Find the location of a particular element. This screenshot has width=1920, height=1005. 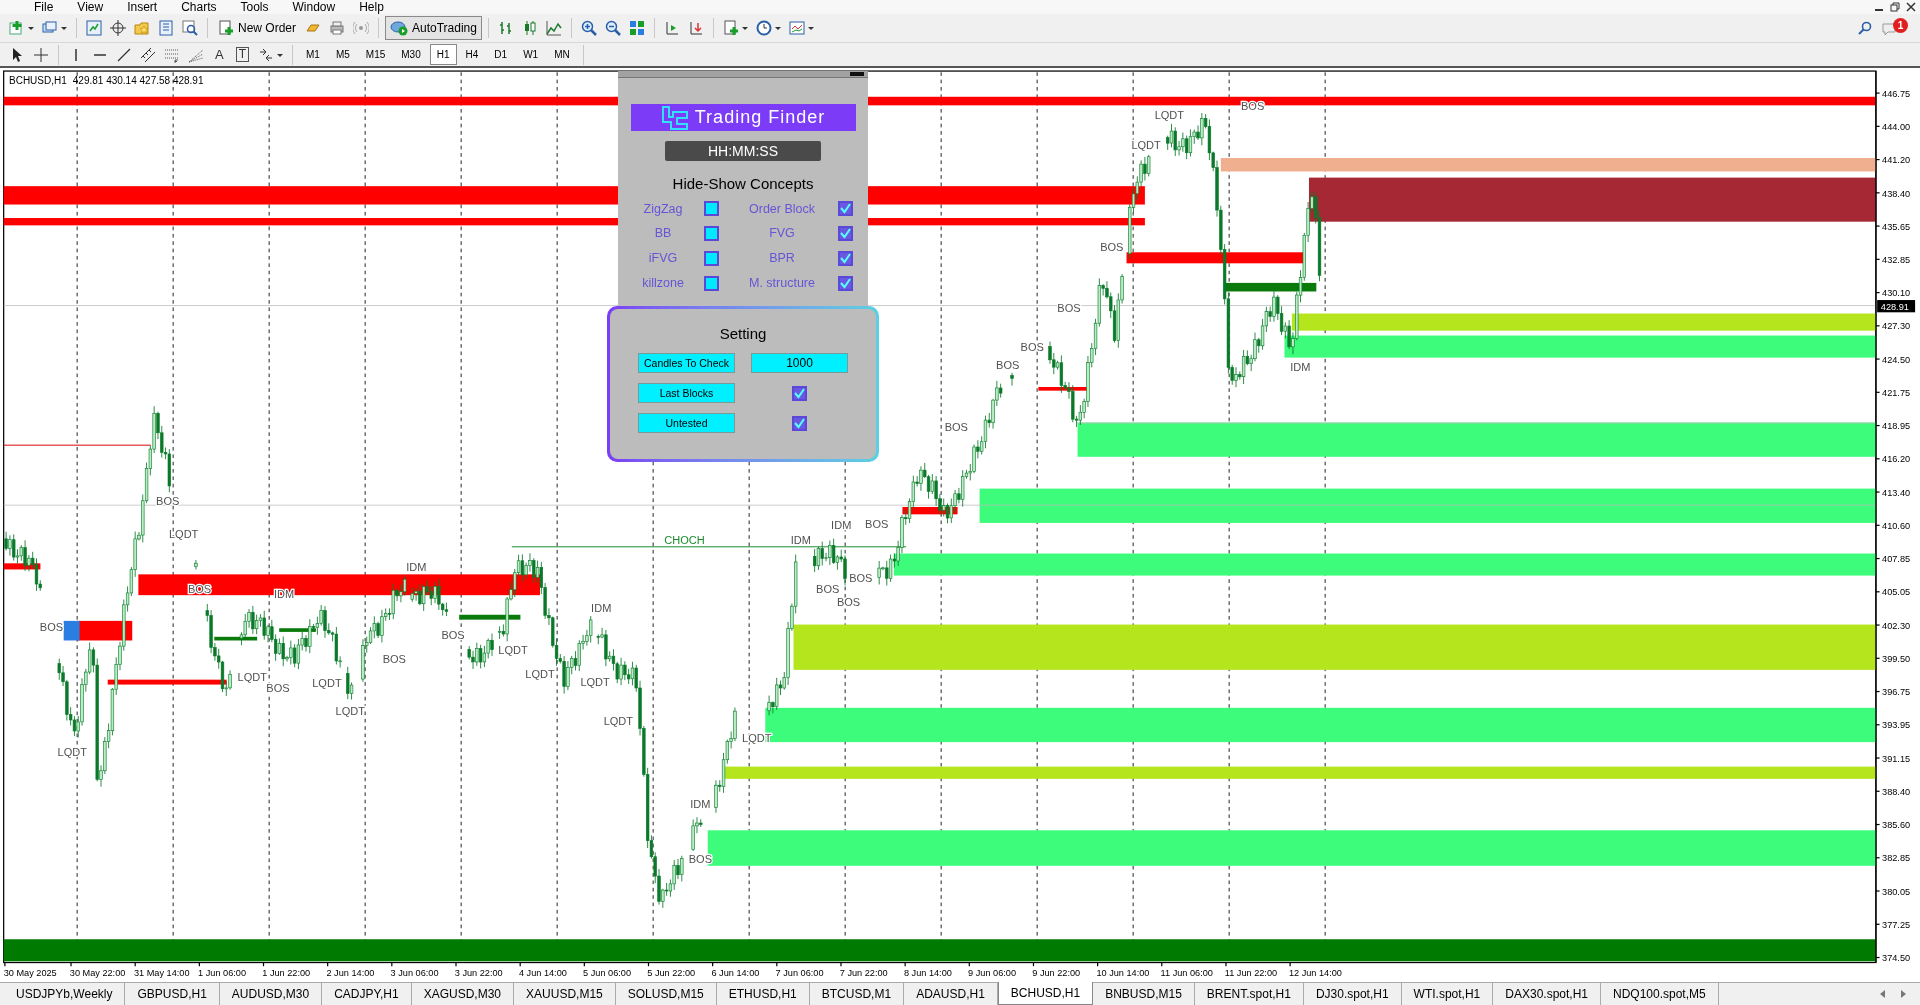

time-label: 11 Jun 22:00 is located at coordinates (1251, 973).